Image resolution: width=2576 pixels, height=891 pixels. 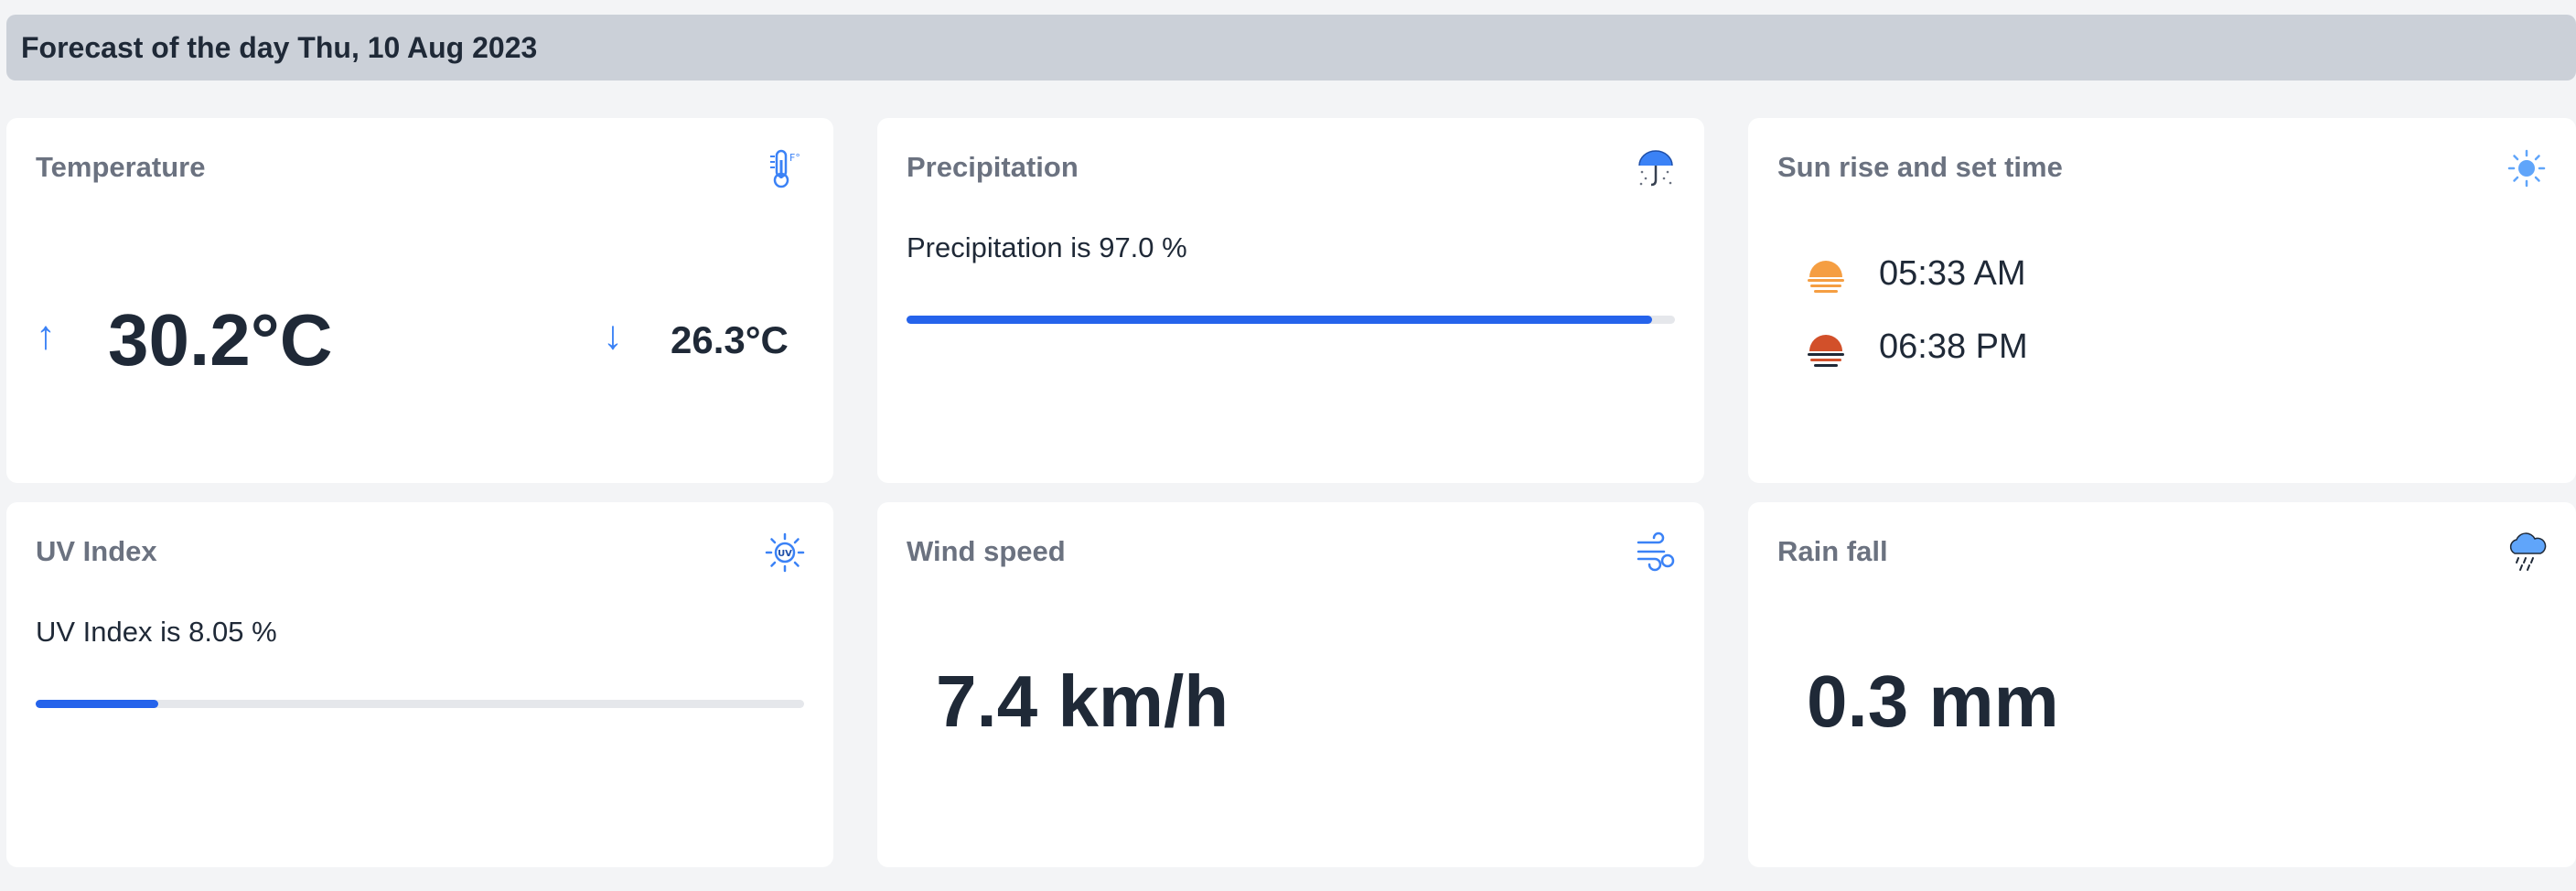 What do you see at coordinates (419, 684) in the screenshot?
I see `uv-card: UV Index UV UV Index is 8.05 %` at bounding box center [419, 684].